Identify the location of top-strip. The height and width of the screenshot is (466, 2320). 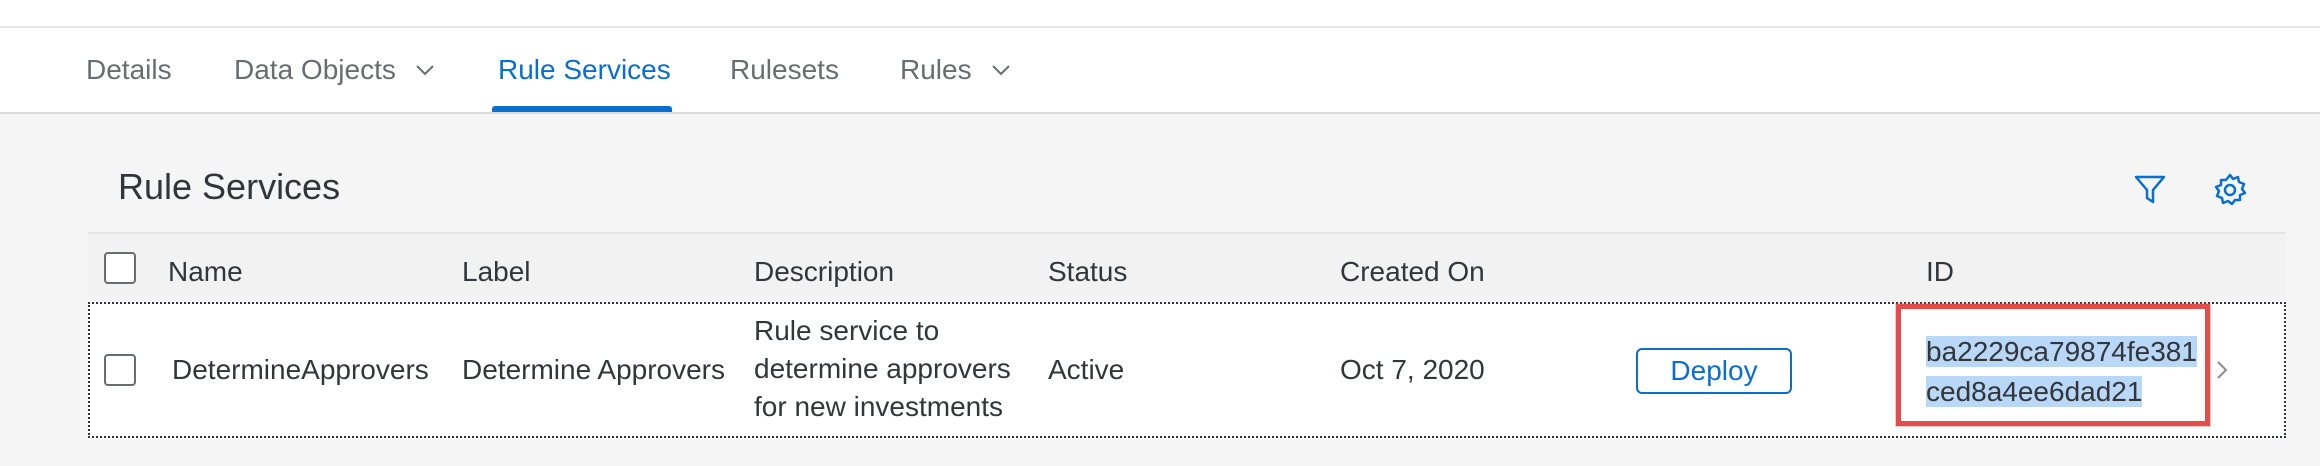
(1160, 14).